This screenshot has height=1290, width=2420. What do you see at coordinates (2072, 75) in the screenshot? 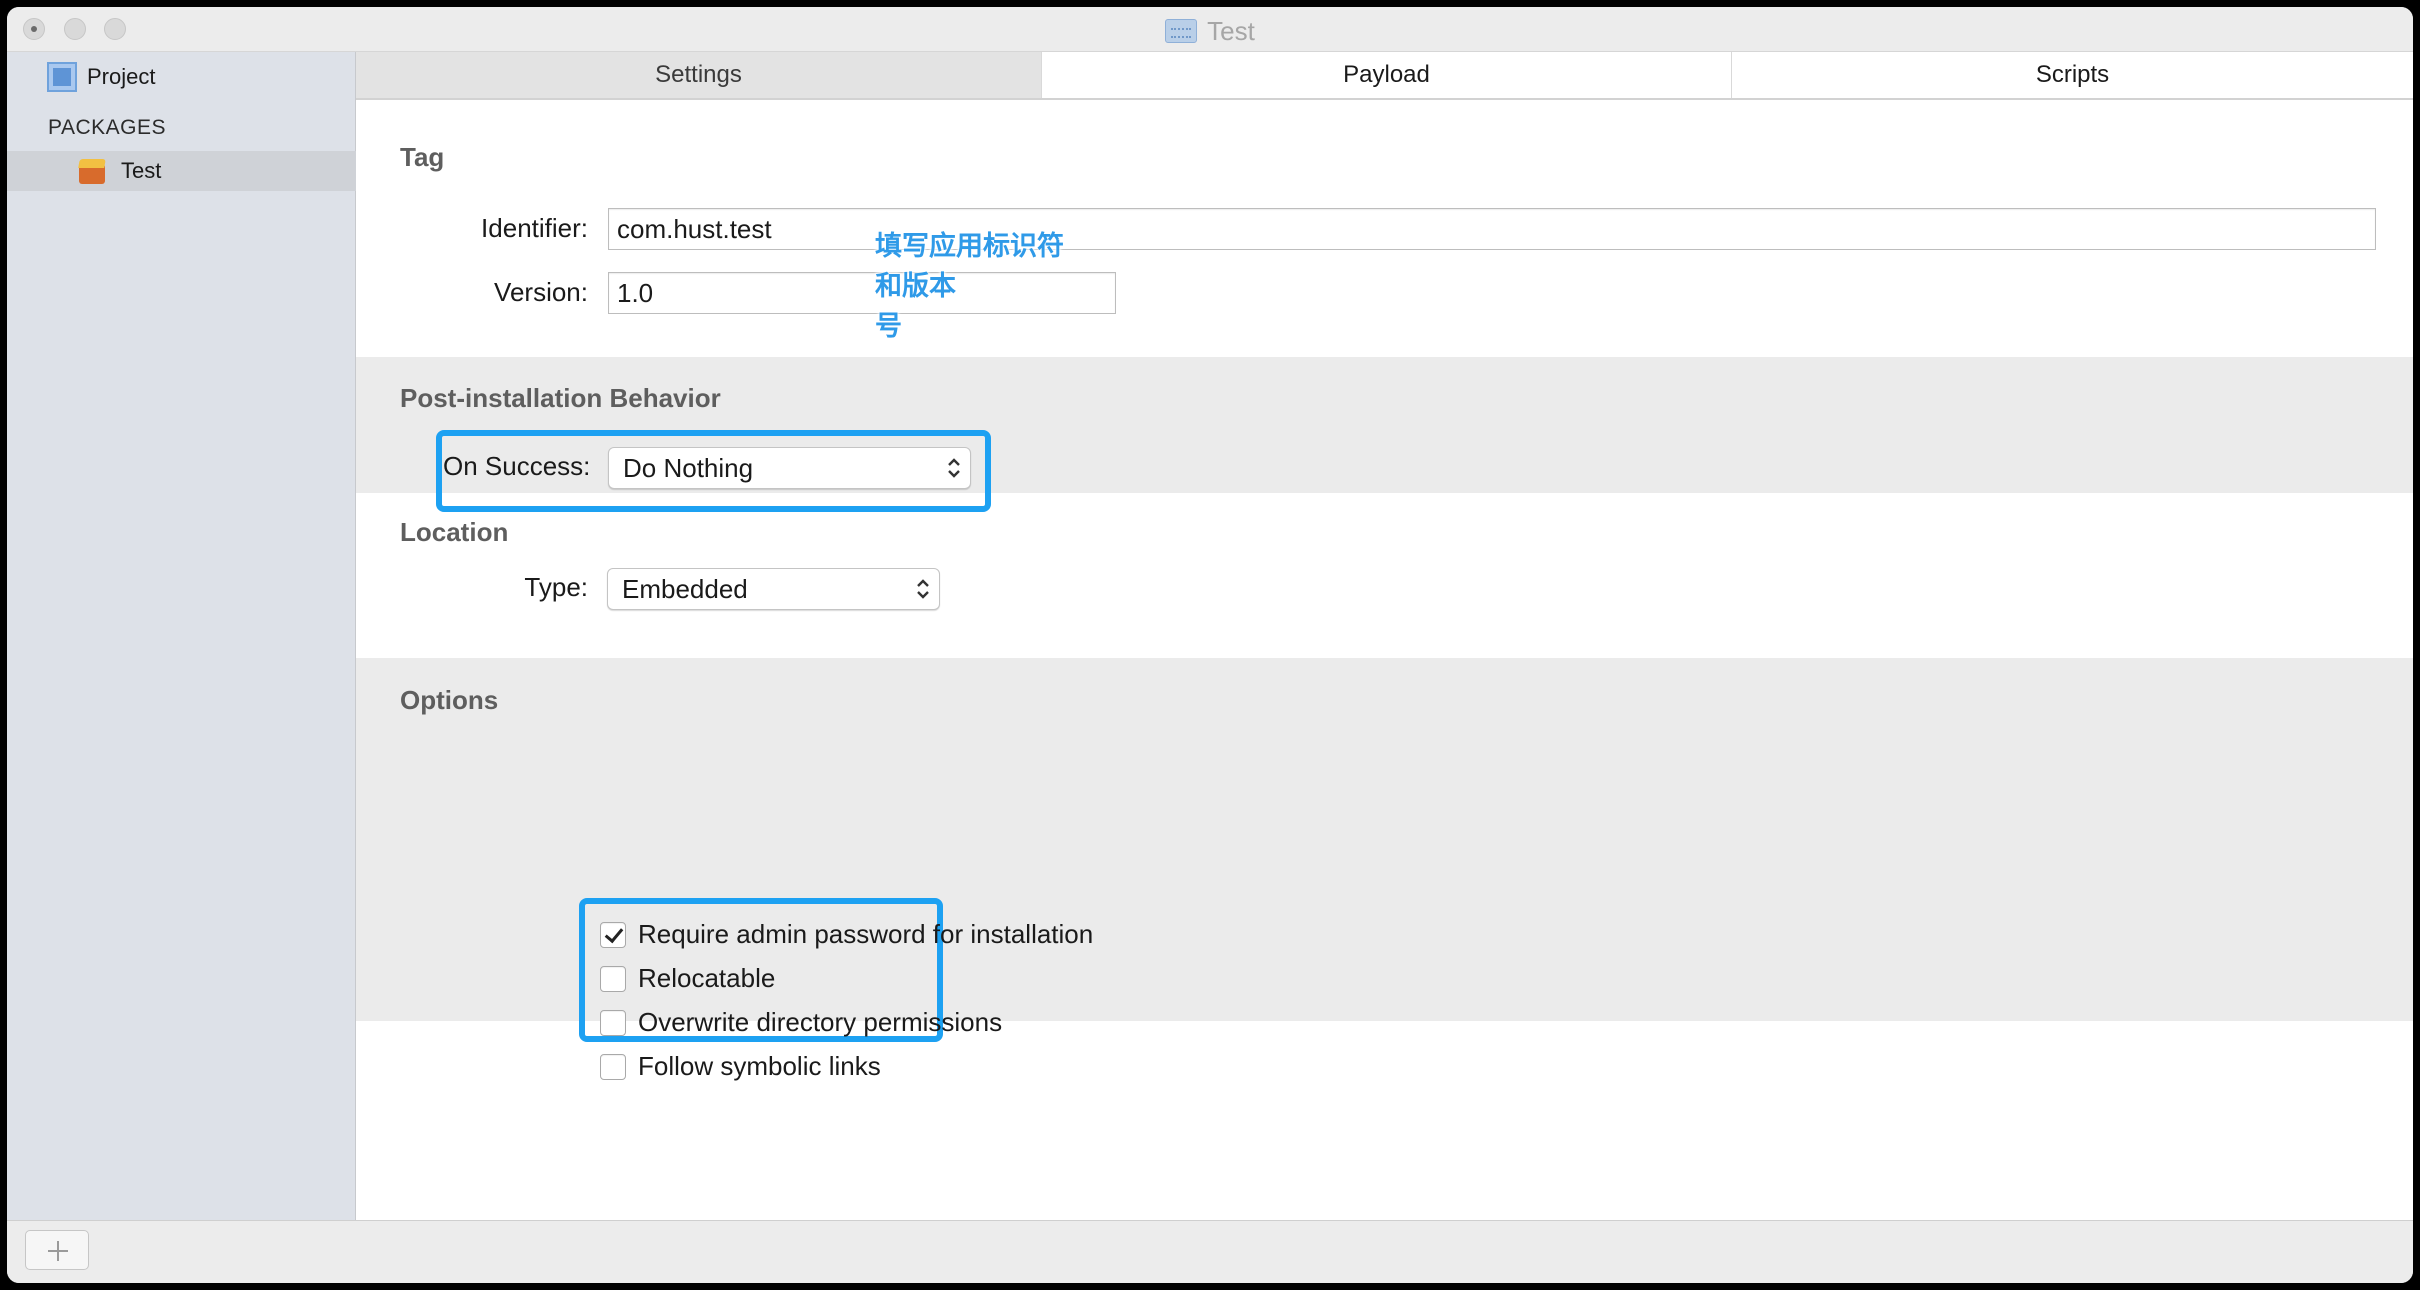
I see `tab-scripts: Scripts` at bounding box center [2072, 75].